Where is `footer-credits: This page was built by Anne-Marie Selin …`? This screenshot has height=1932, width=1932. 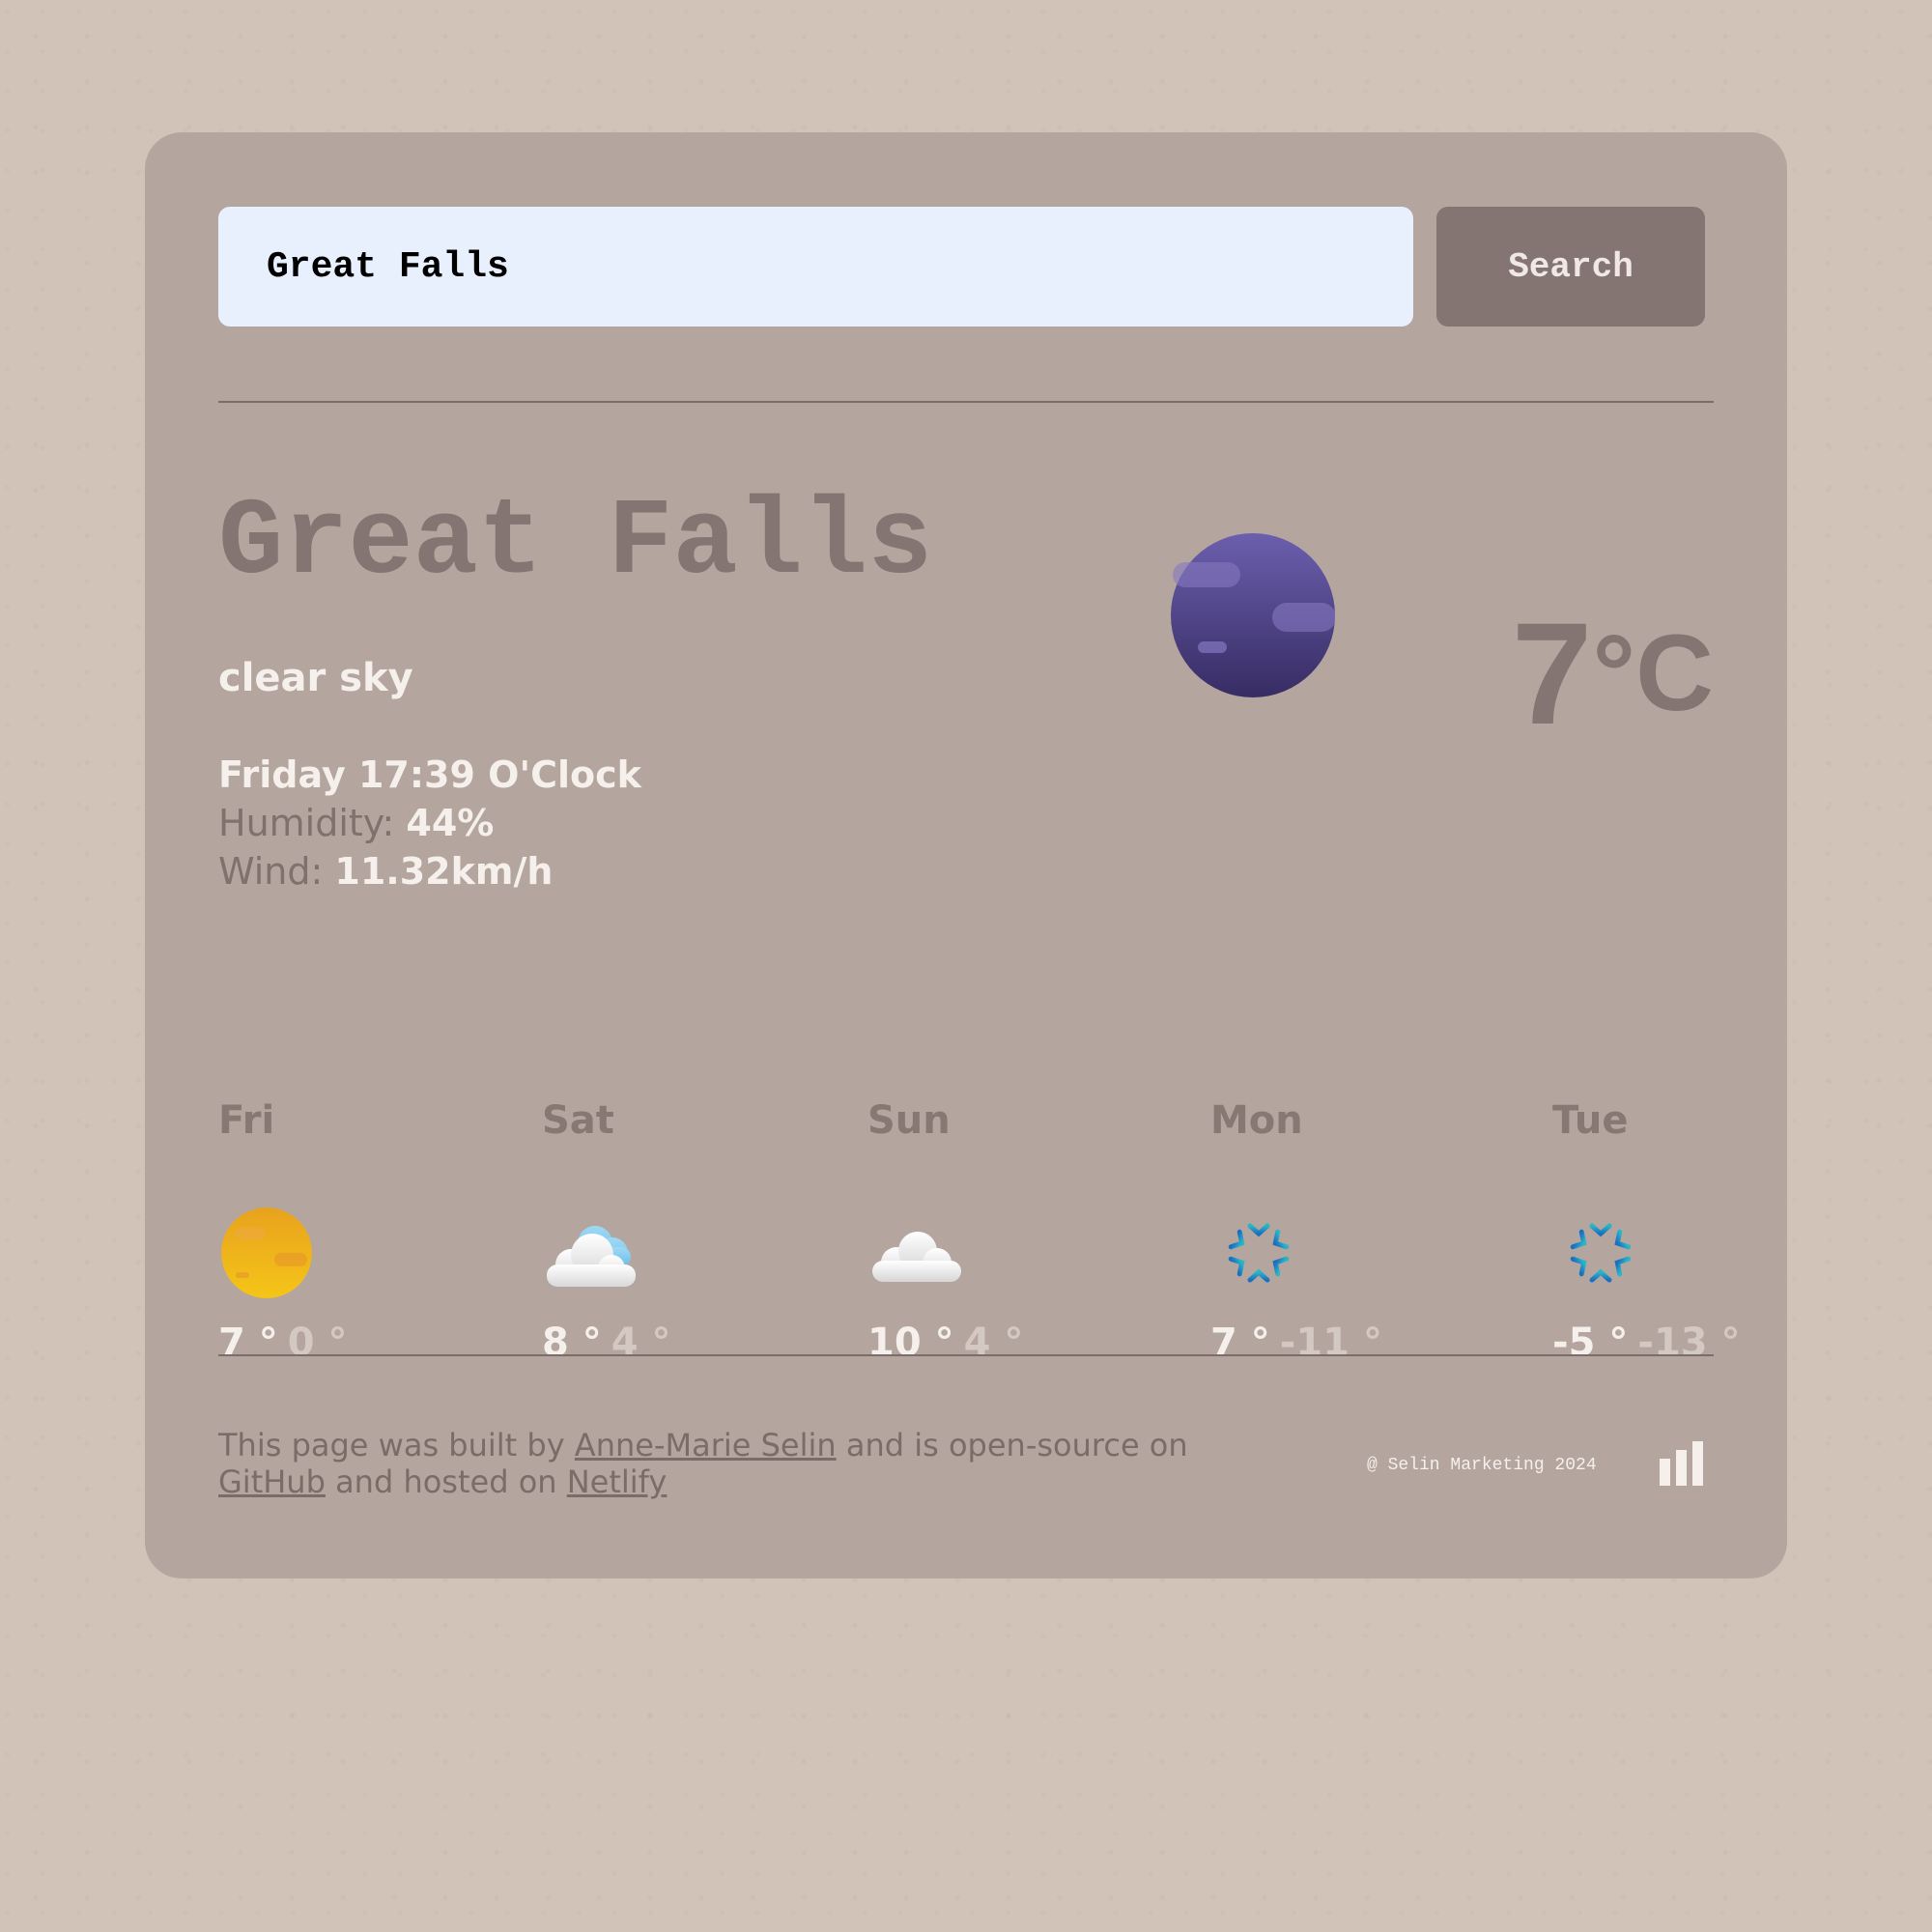 footer-credits: This page was built by Anne-Marie Selin … is located at coordinates (725, 1463).